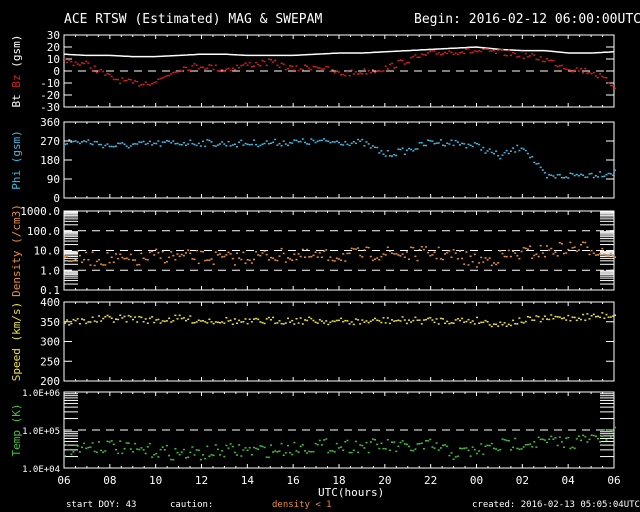  What do you see at coordinates (293, 480) in the screenshot?
I see `x-tick-label: 16` at bounding box center [293, 480].